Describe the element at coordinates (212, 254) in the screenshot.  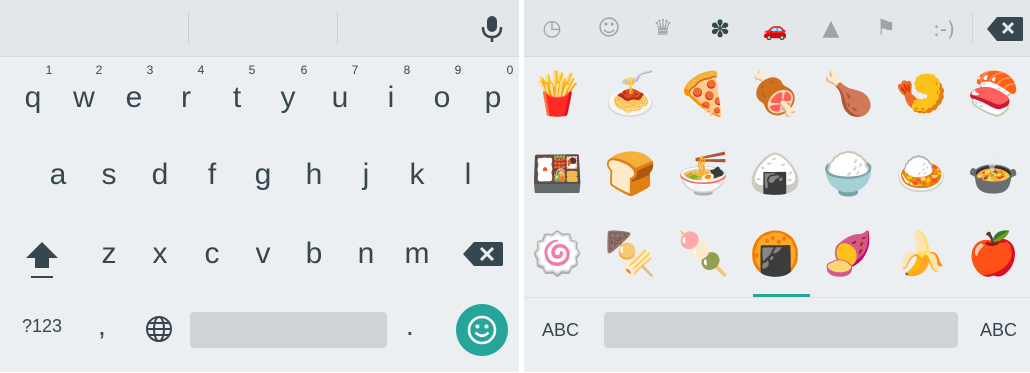
I see `key-c: c` at that location.